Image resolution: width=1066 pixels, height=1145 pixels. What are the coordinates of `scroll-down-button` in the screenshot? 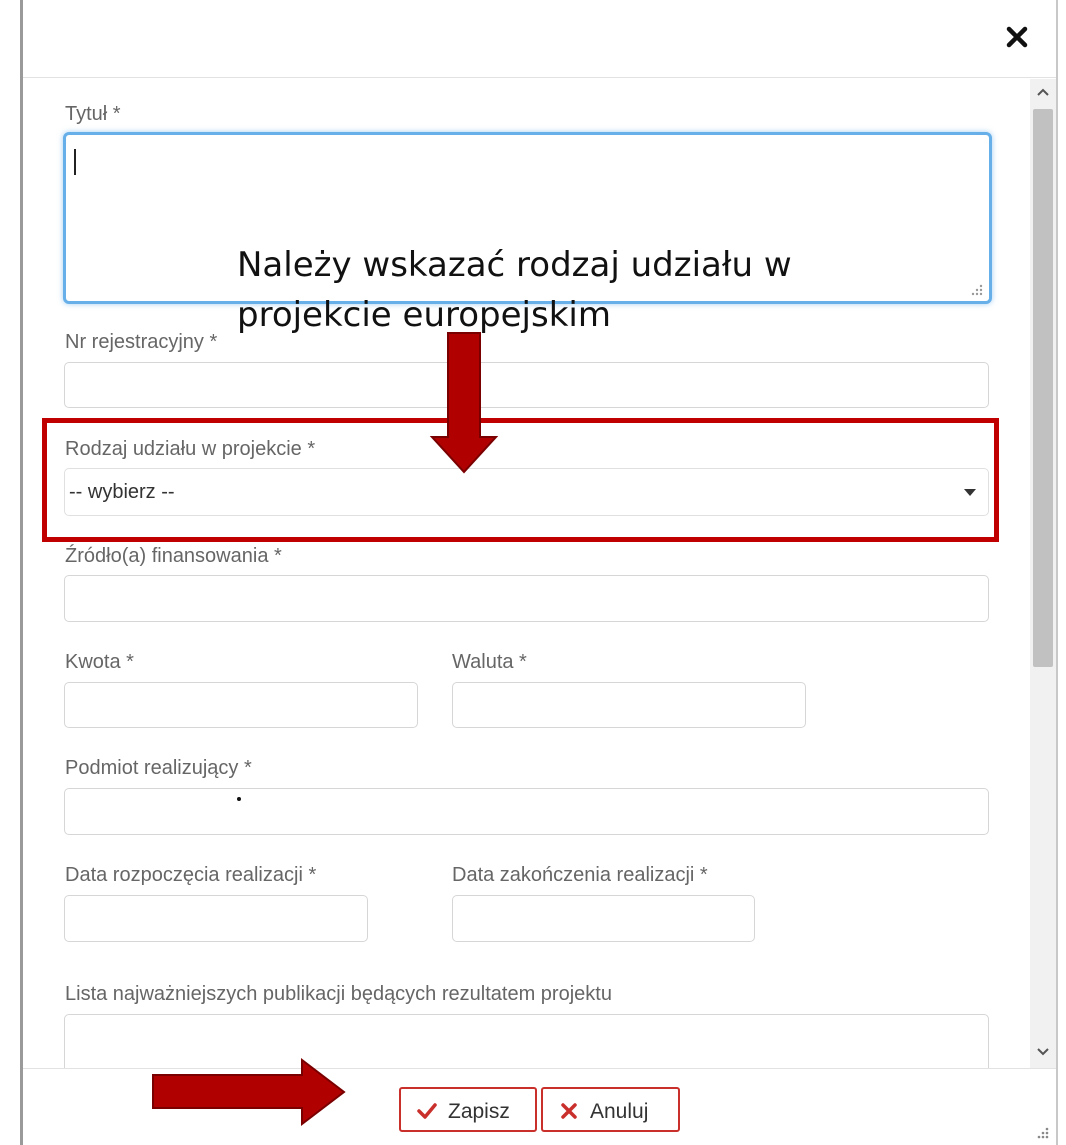 It's located at (1043, 1052).